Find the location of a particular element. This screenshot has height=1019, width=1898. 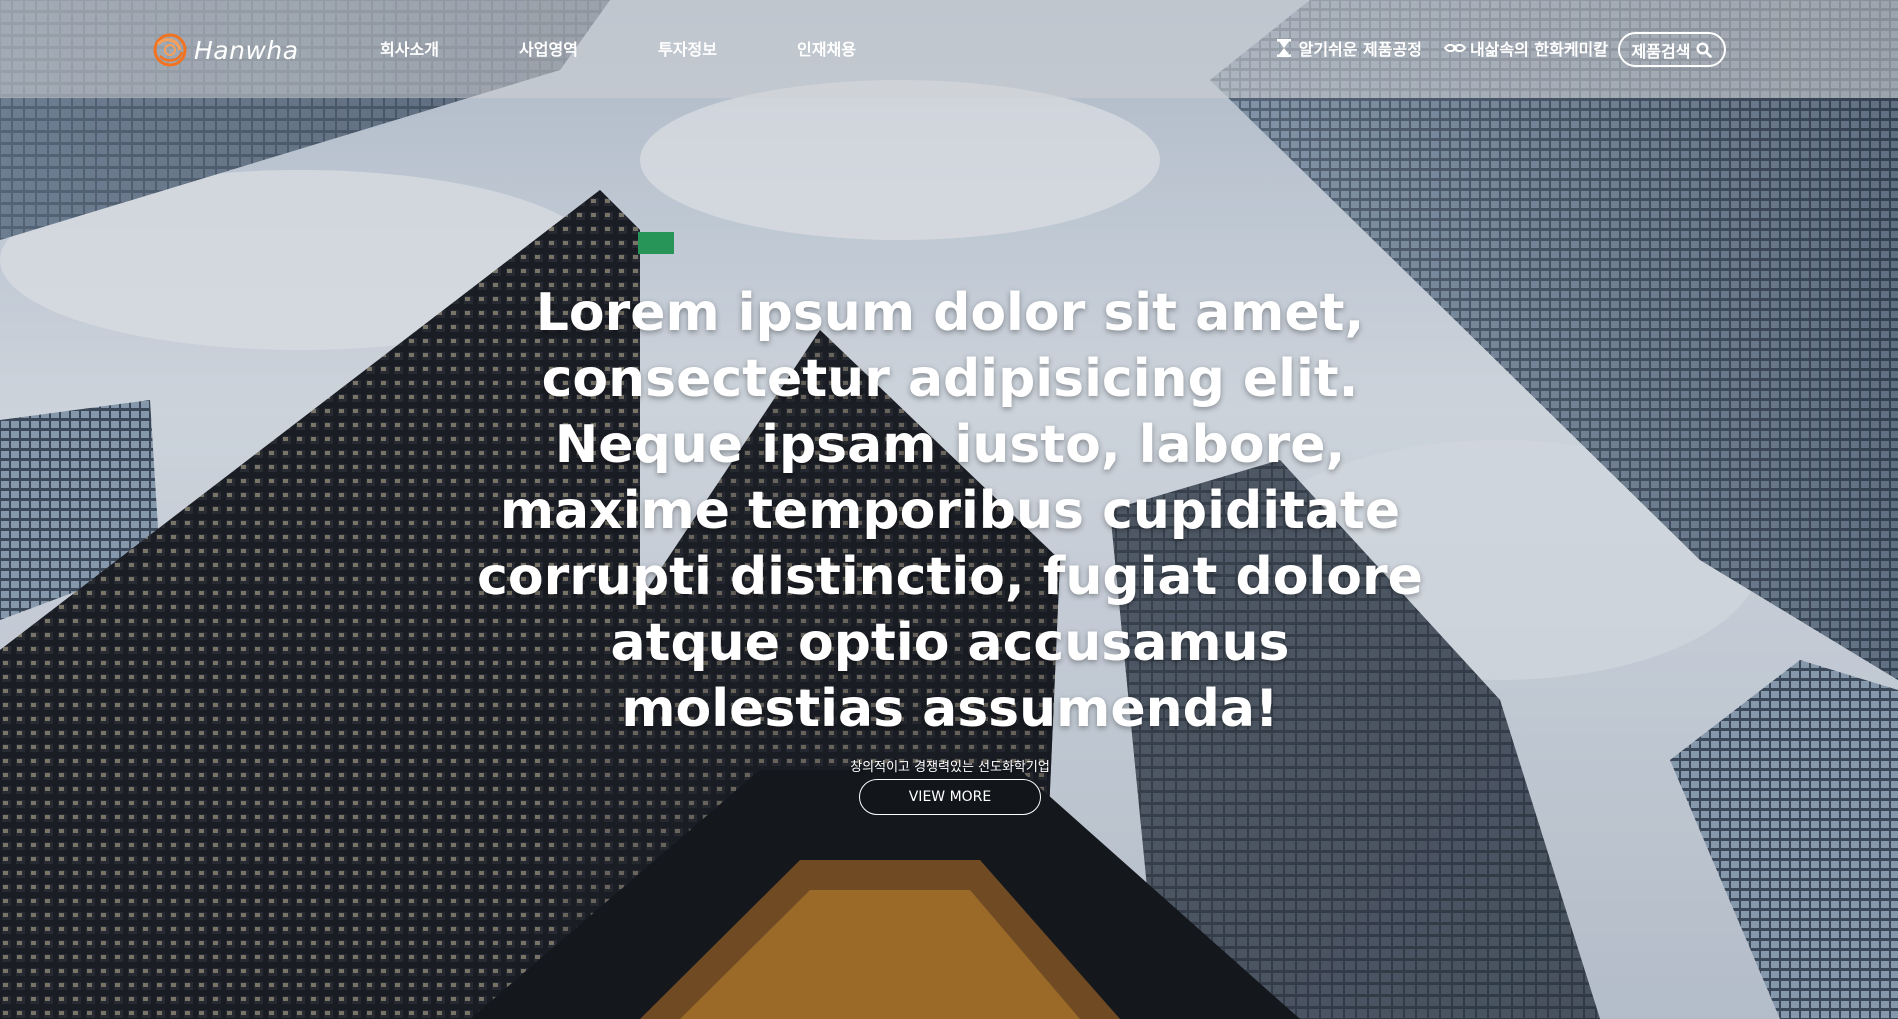

brand-logo: Hanwha is located at coordinates (224, 50).